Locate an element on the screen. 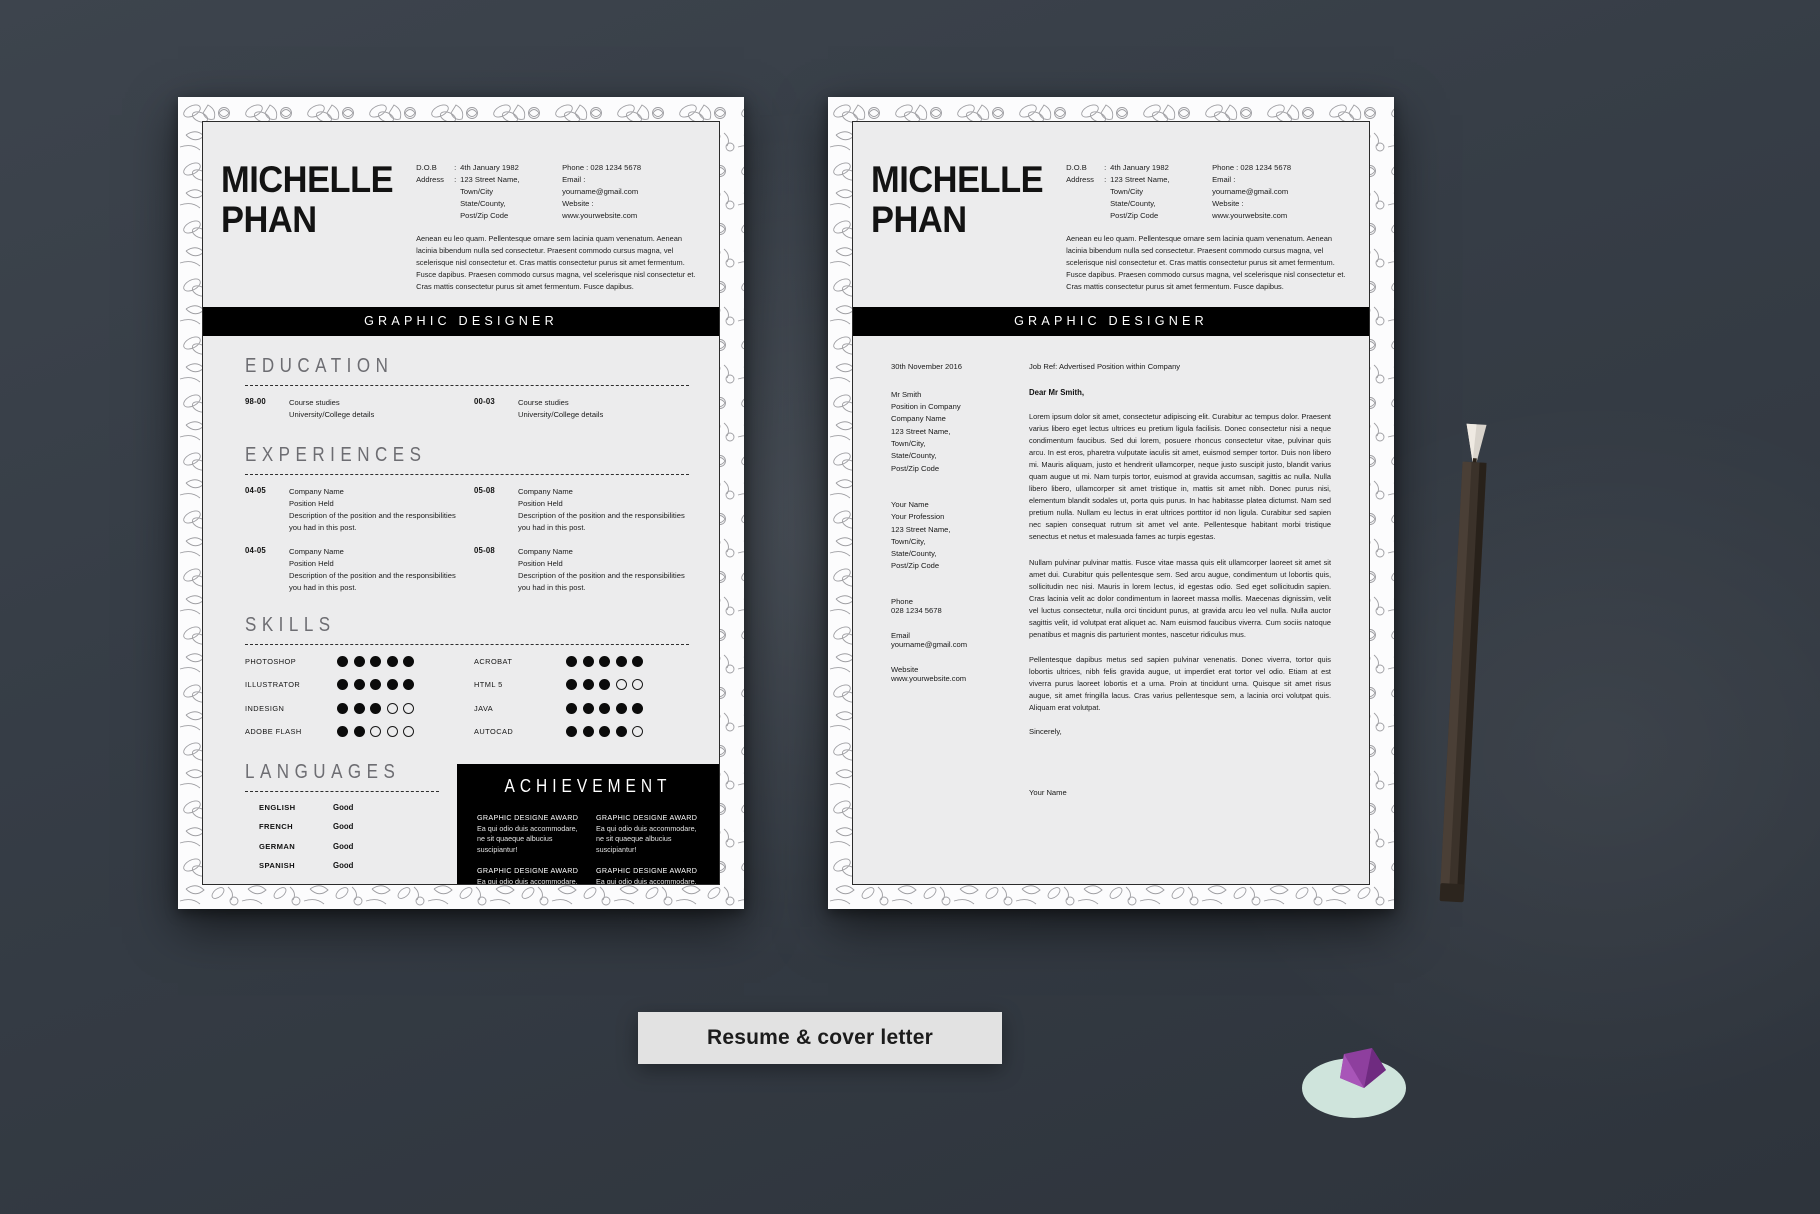 This screenshot has height=1214, width=1820. languages-divider is located at coordinates (342, 791).